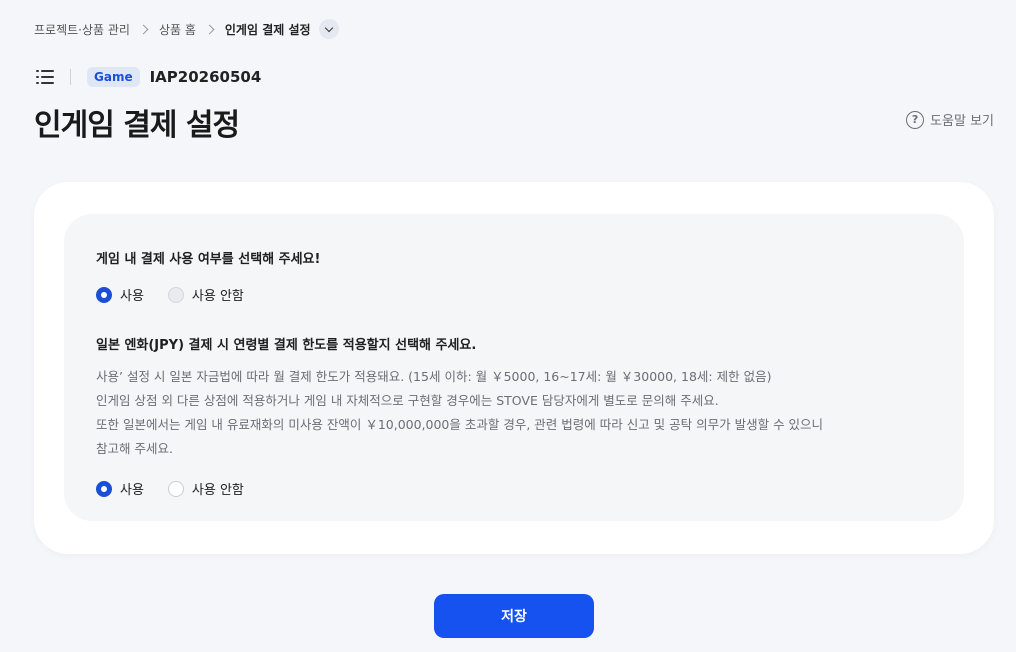  I want to click on question-icon: ?, so click(915, 119).